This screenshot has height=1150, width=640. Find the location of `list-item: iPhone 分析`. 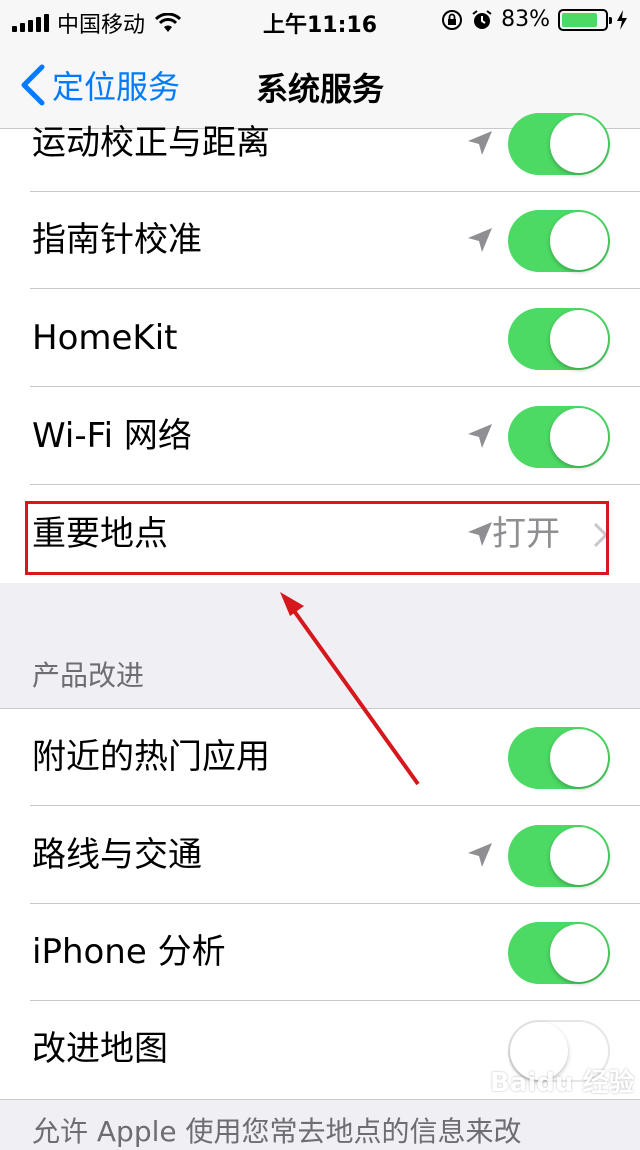

list-item: iPhone 分析 is located at coordinates (320, 952).